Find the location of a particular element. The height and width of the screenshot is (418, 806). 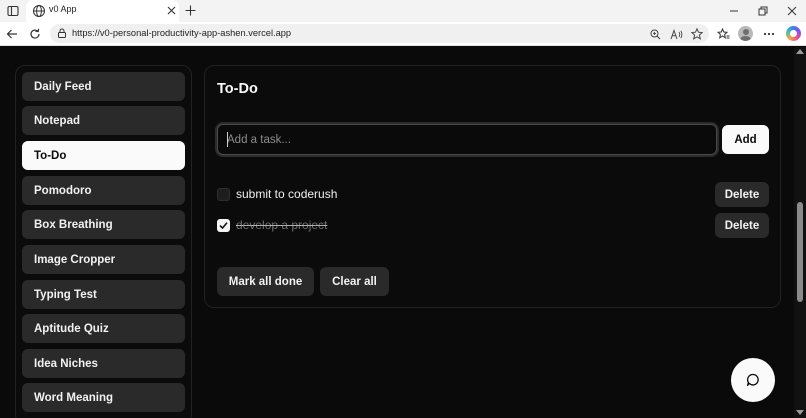

sidebar-item-box-breathing: Box Breathing is located at coordinates (103, 224).